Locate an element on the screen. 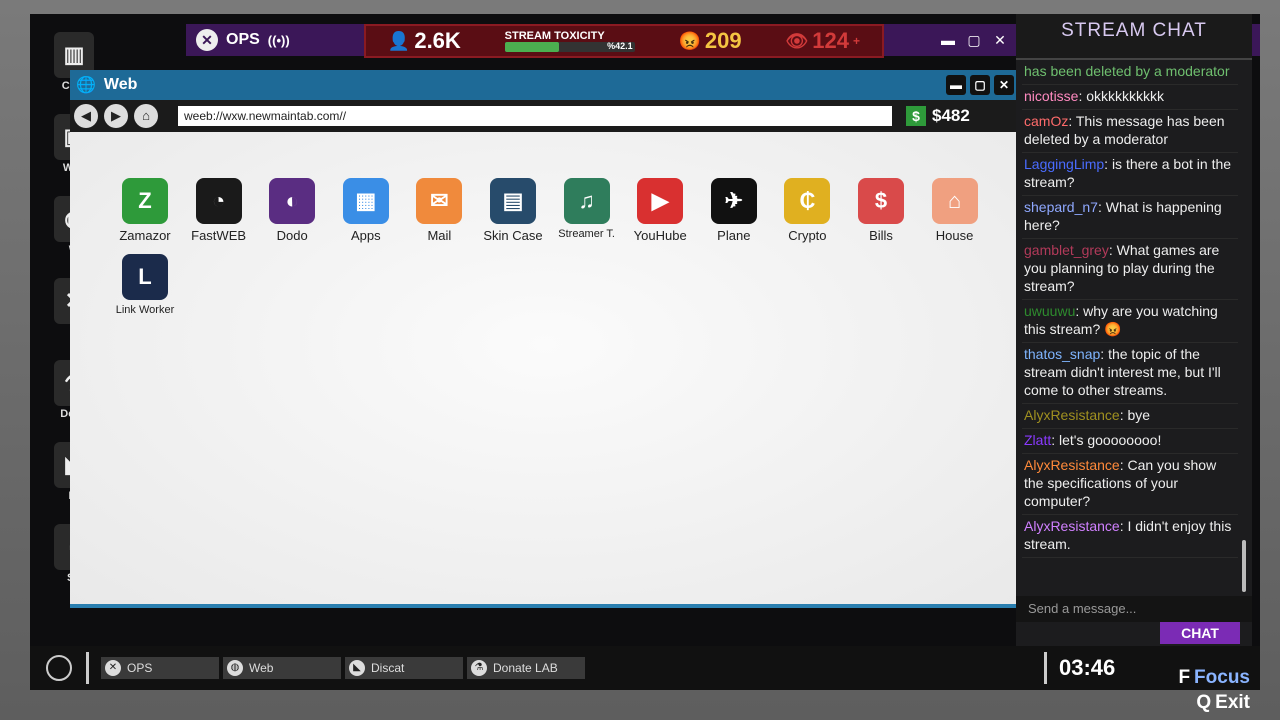 This screenshot has height=720, width=1280. ops-label: OPS is located at coordinates (243, 39).